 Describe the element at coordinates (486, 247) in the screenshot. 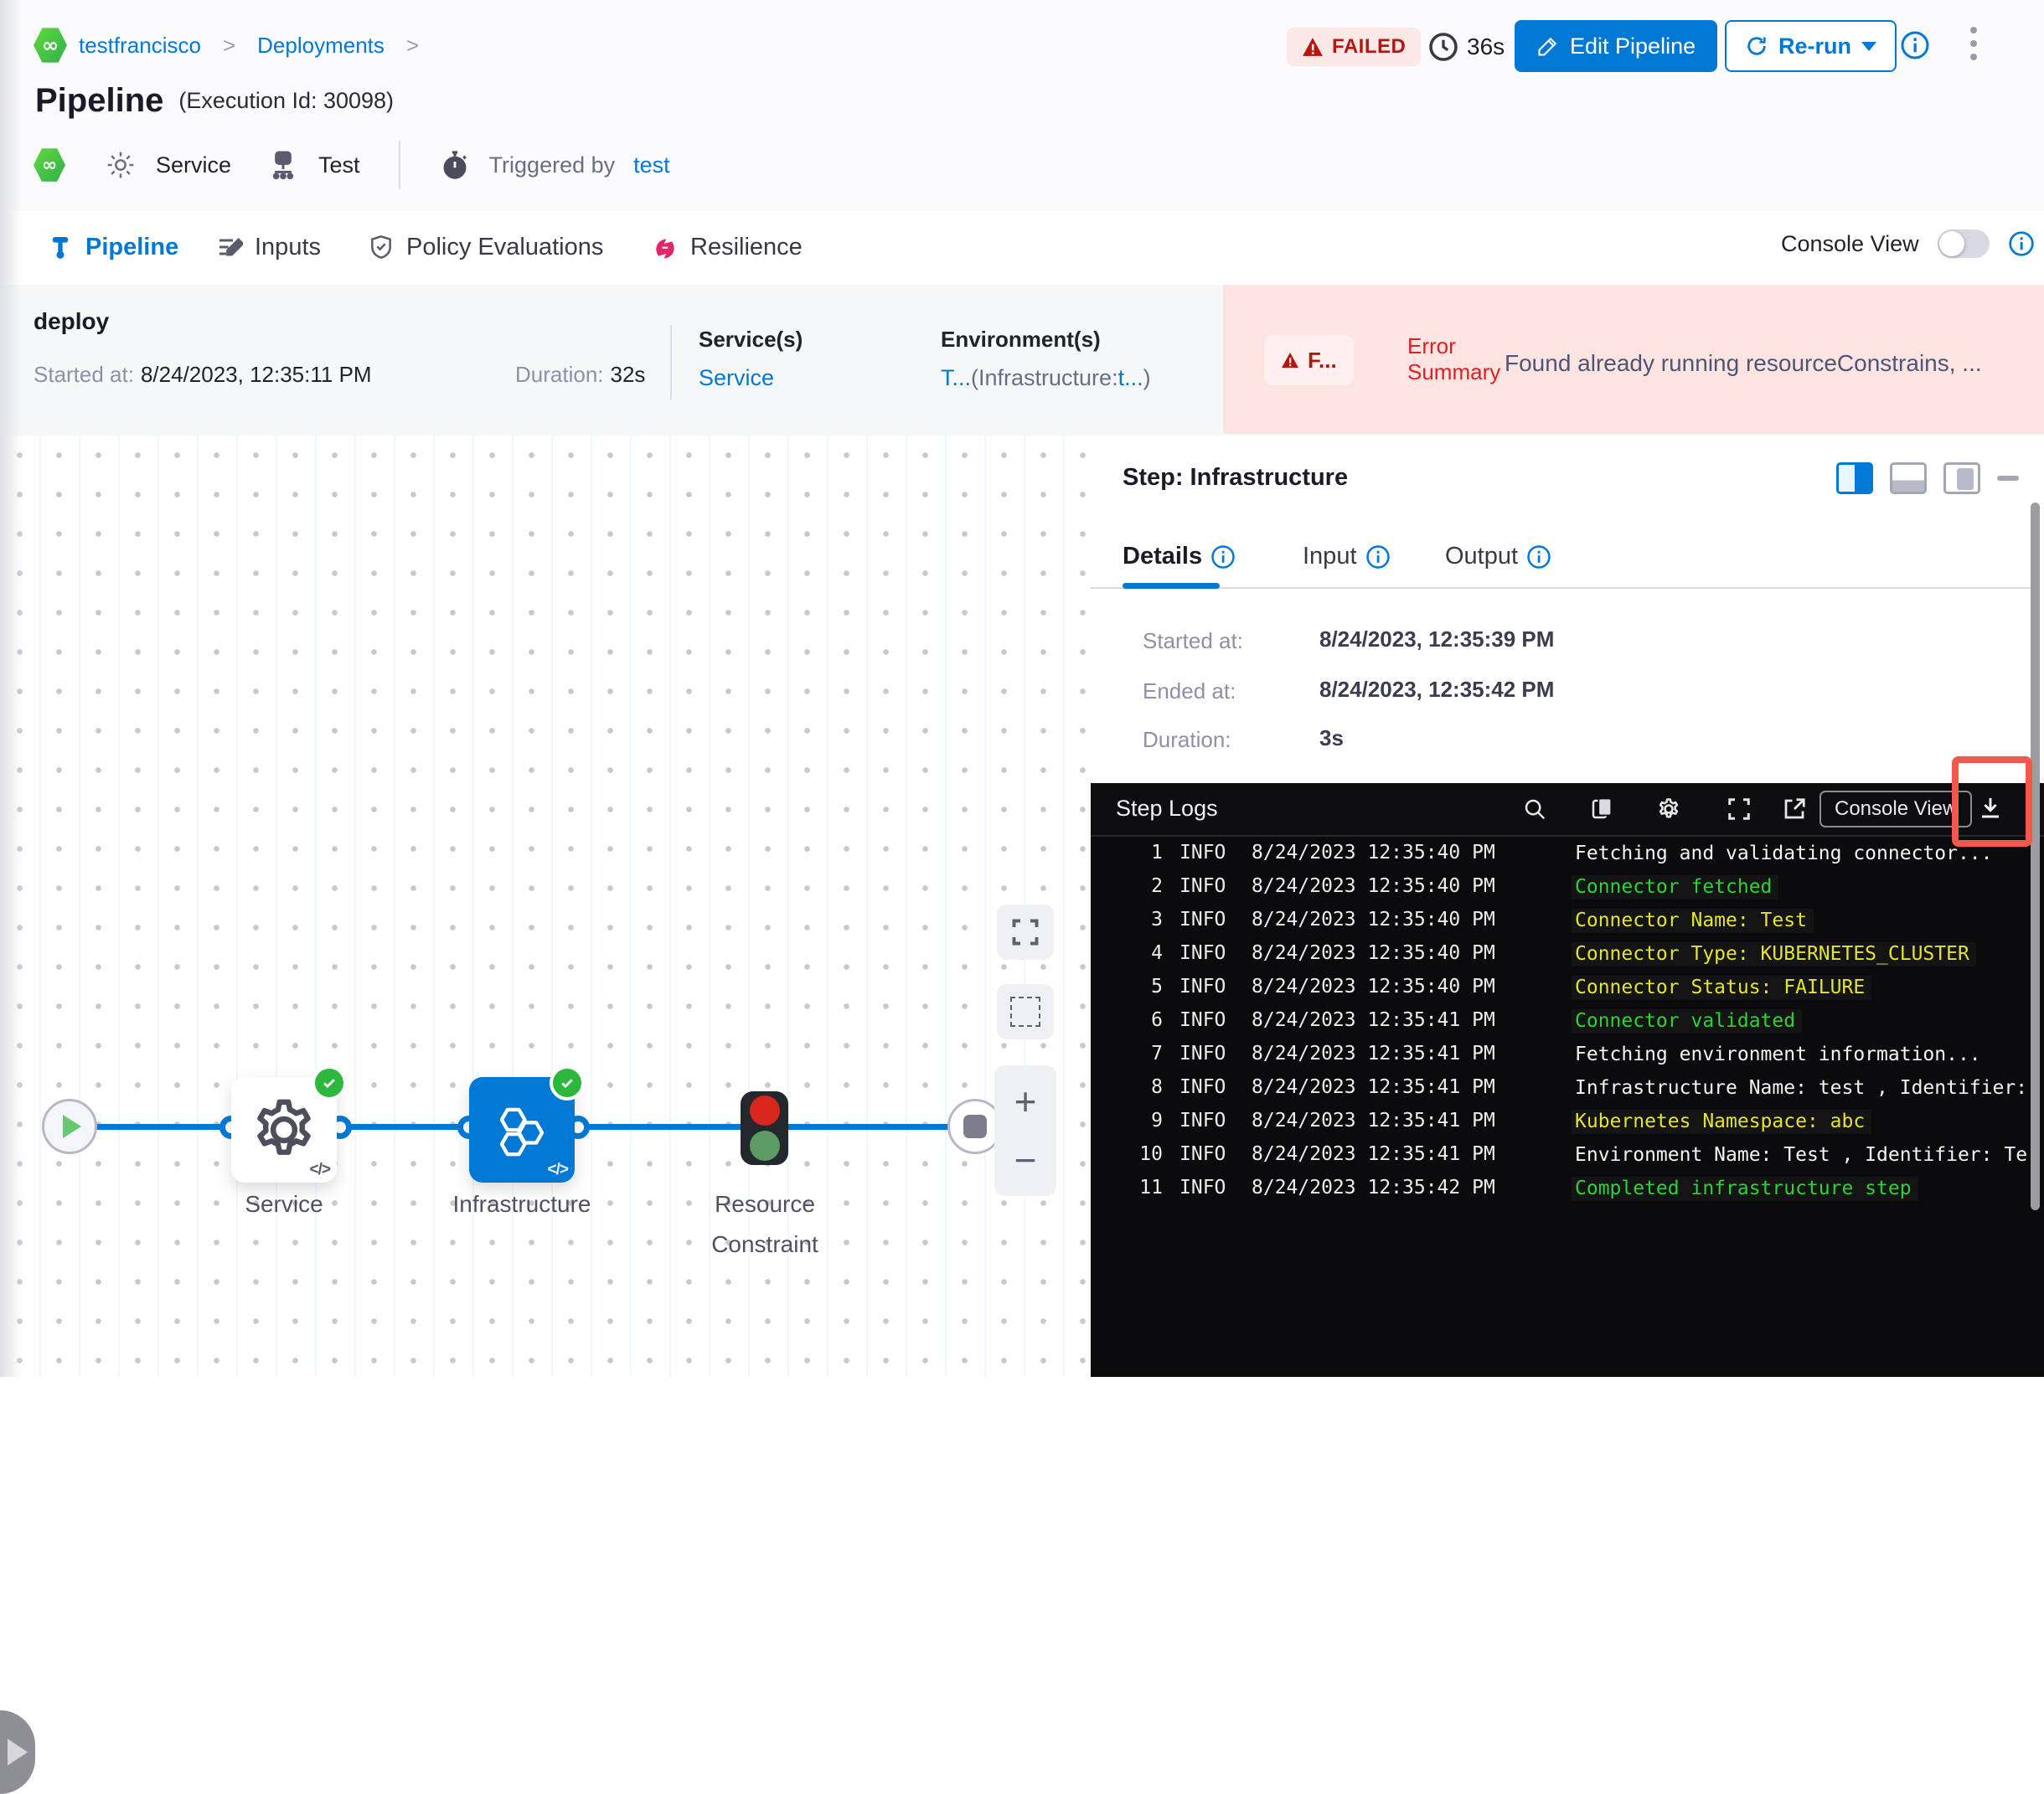

I see `tab-policy-evaluations: Policy Evaluations` at that location.